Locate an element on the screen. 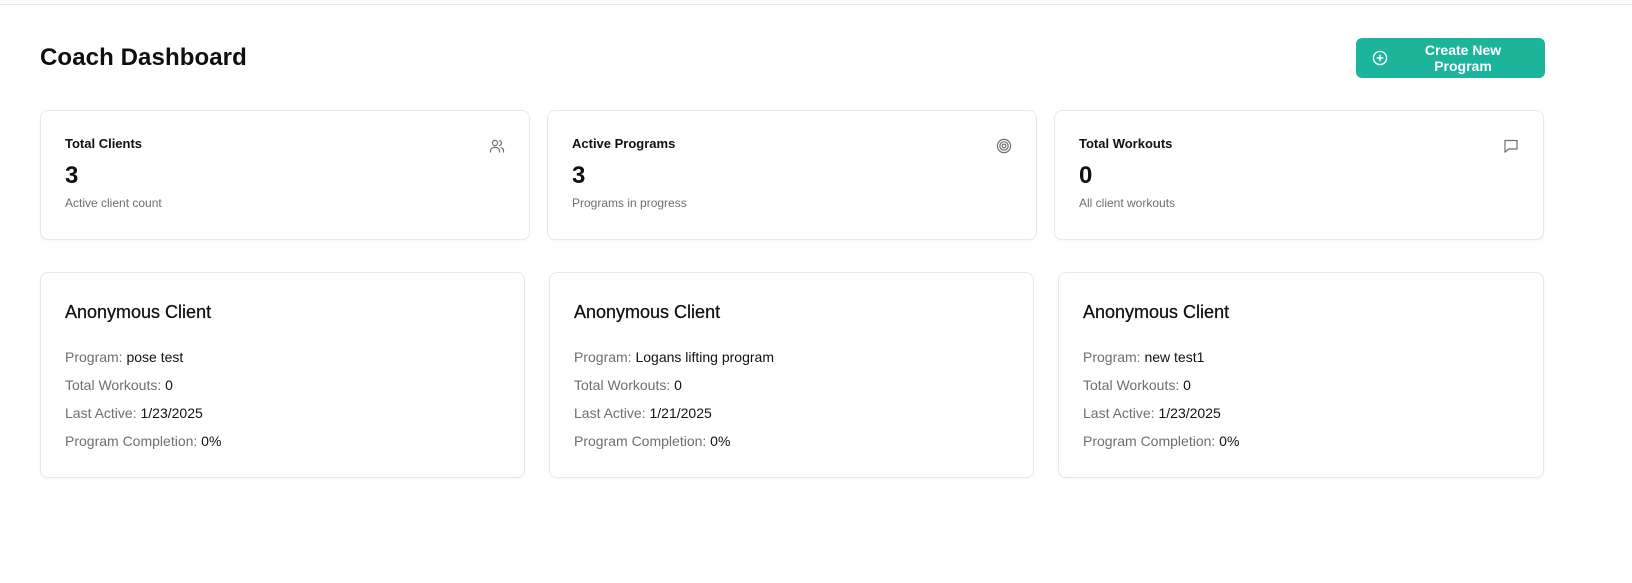 The width and height of the screenshot is (1632, 583). stat-card-active-programs: Active Programs 3 Programs in progress is located at coordinates (792, 175).